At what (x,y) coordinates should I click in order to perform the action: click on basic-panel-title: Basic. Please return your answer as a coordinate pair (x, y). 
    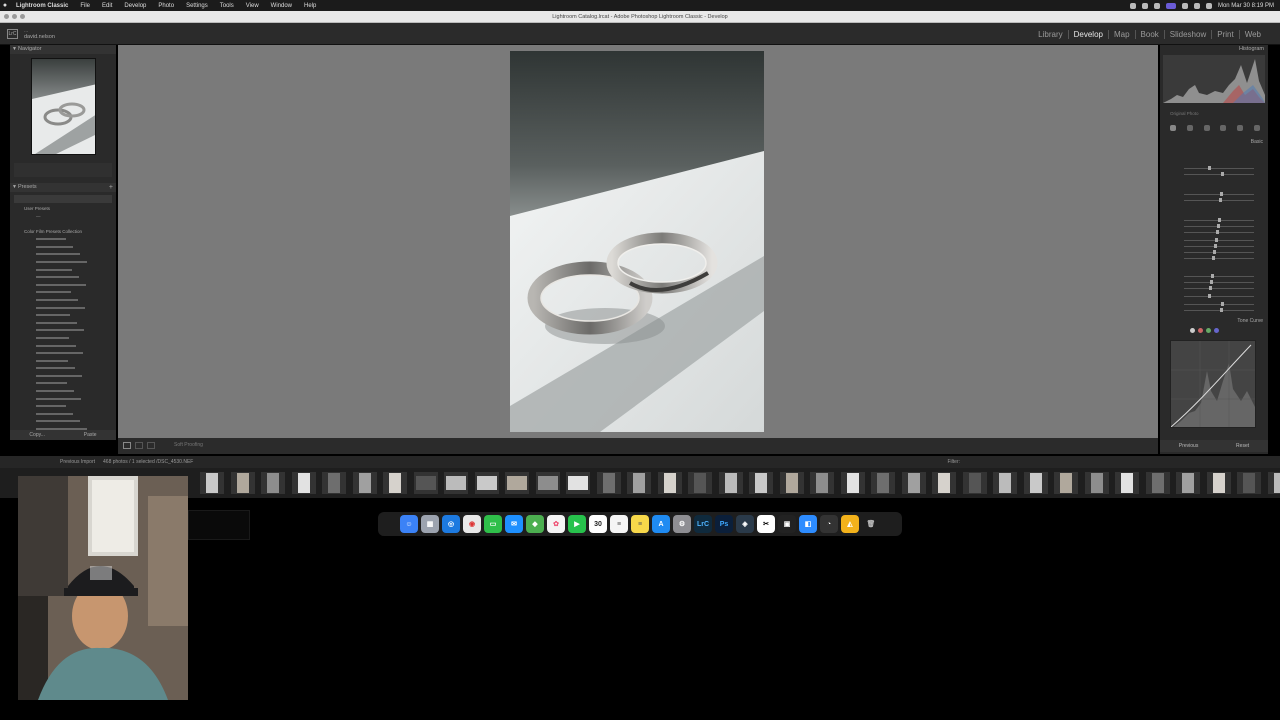
    Looking at the image, I should click on (1257, 142).